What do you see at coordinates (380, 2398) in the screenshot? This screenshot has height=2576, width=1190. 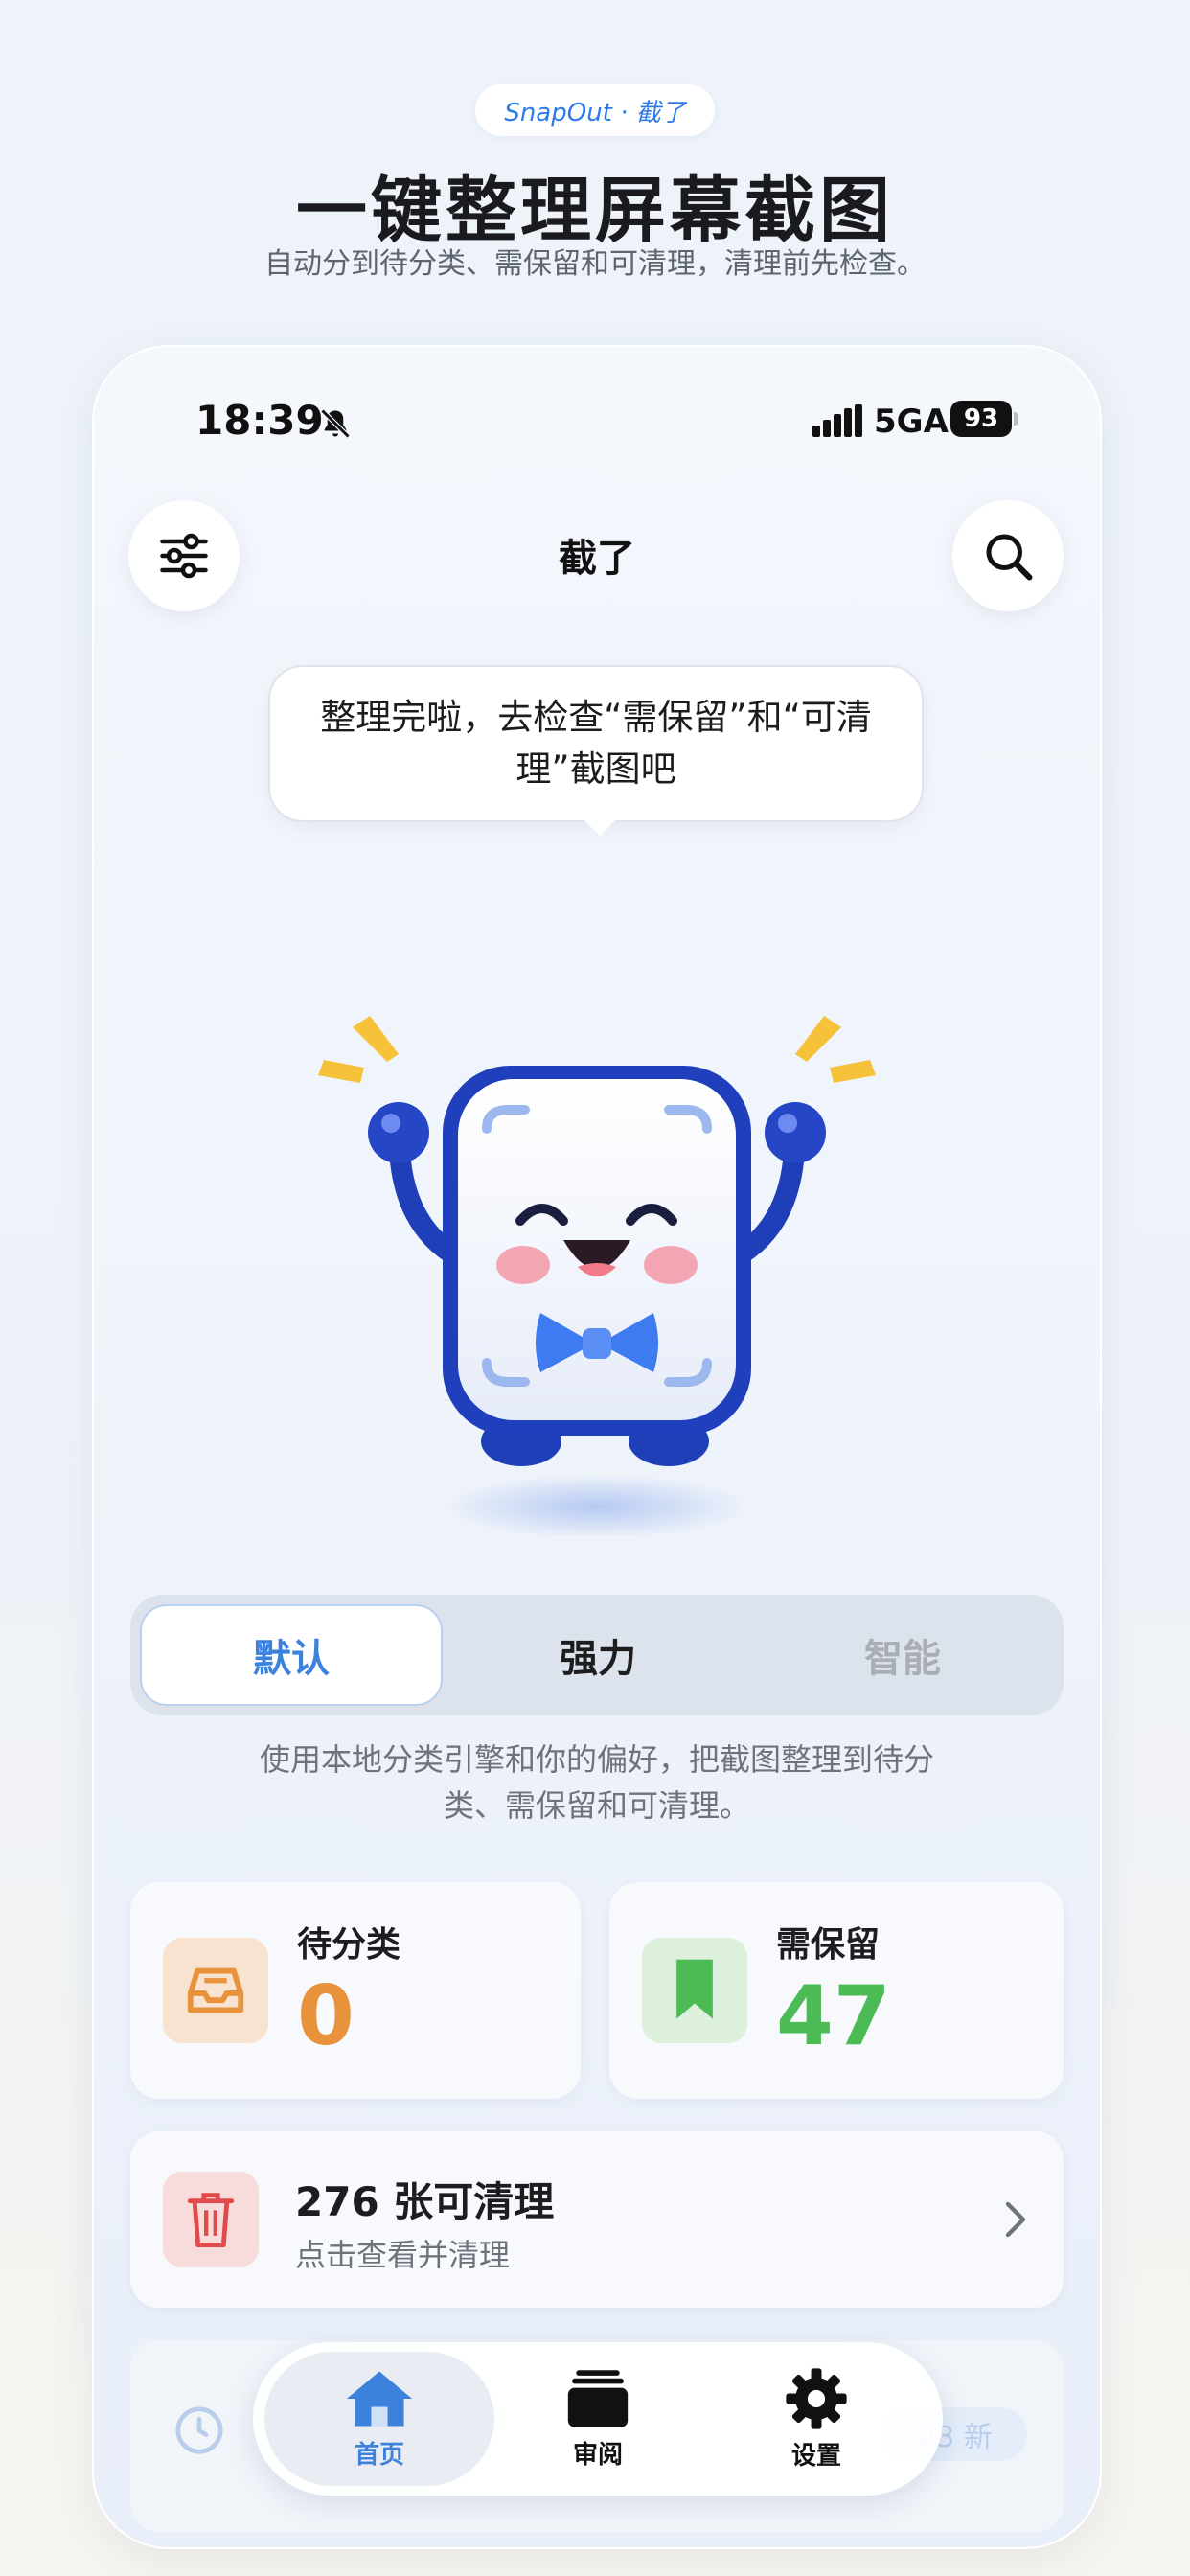 I see `home-icon` at bounding box center [380, 2398].